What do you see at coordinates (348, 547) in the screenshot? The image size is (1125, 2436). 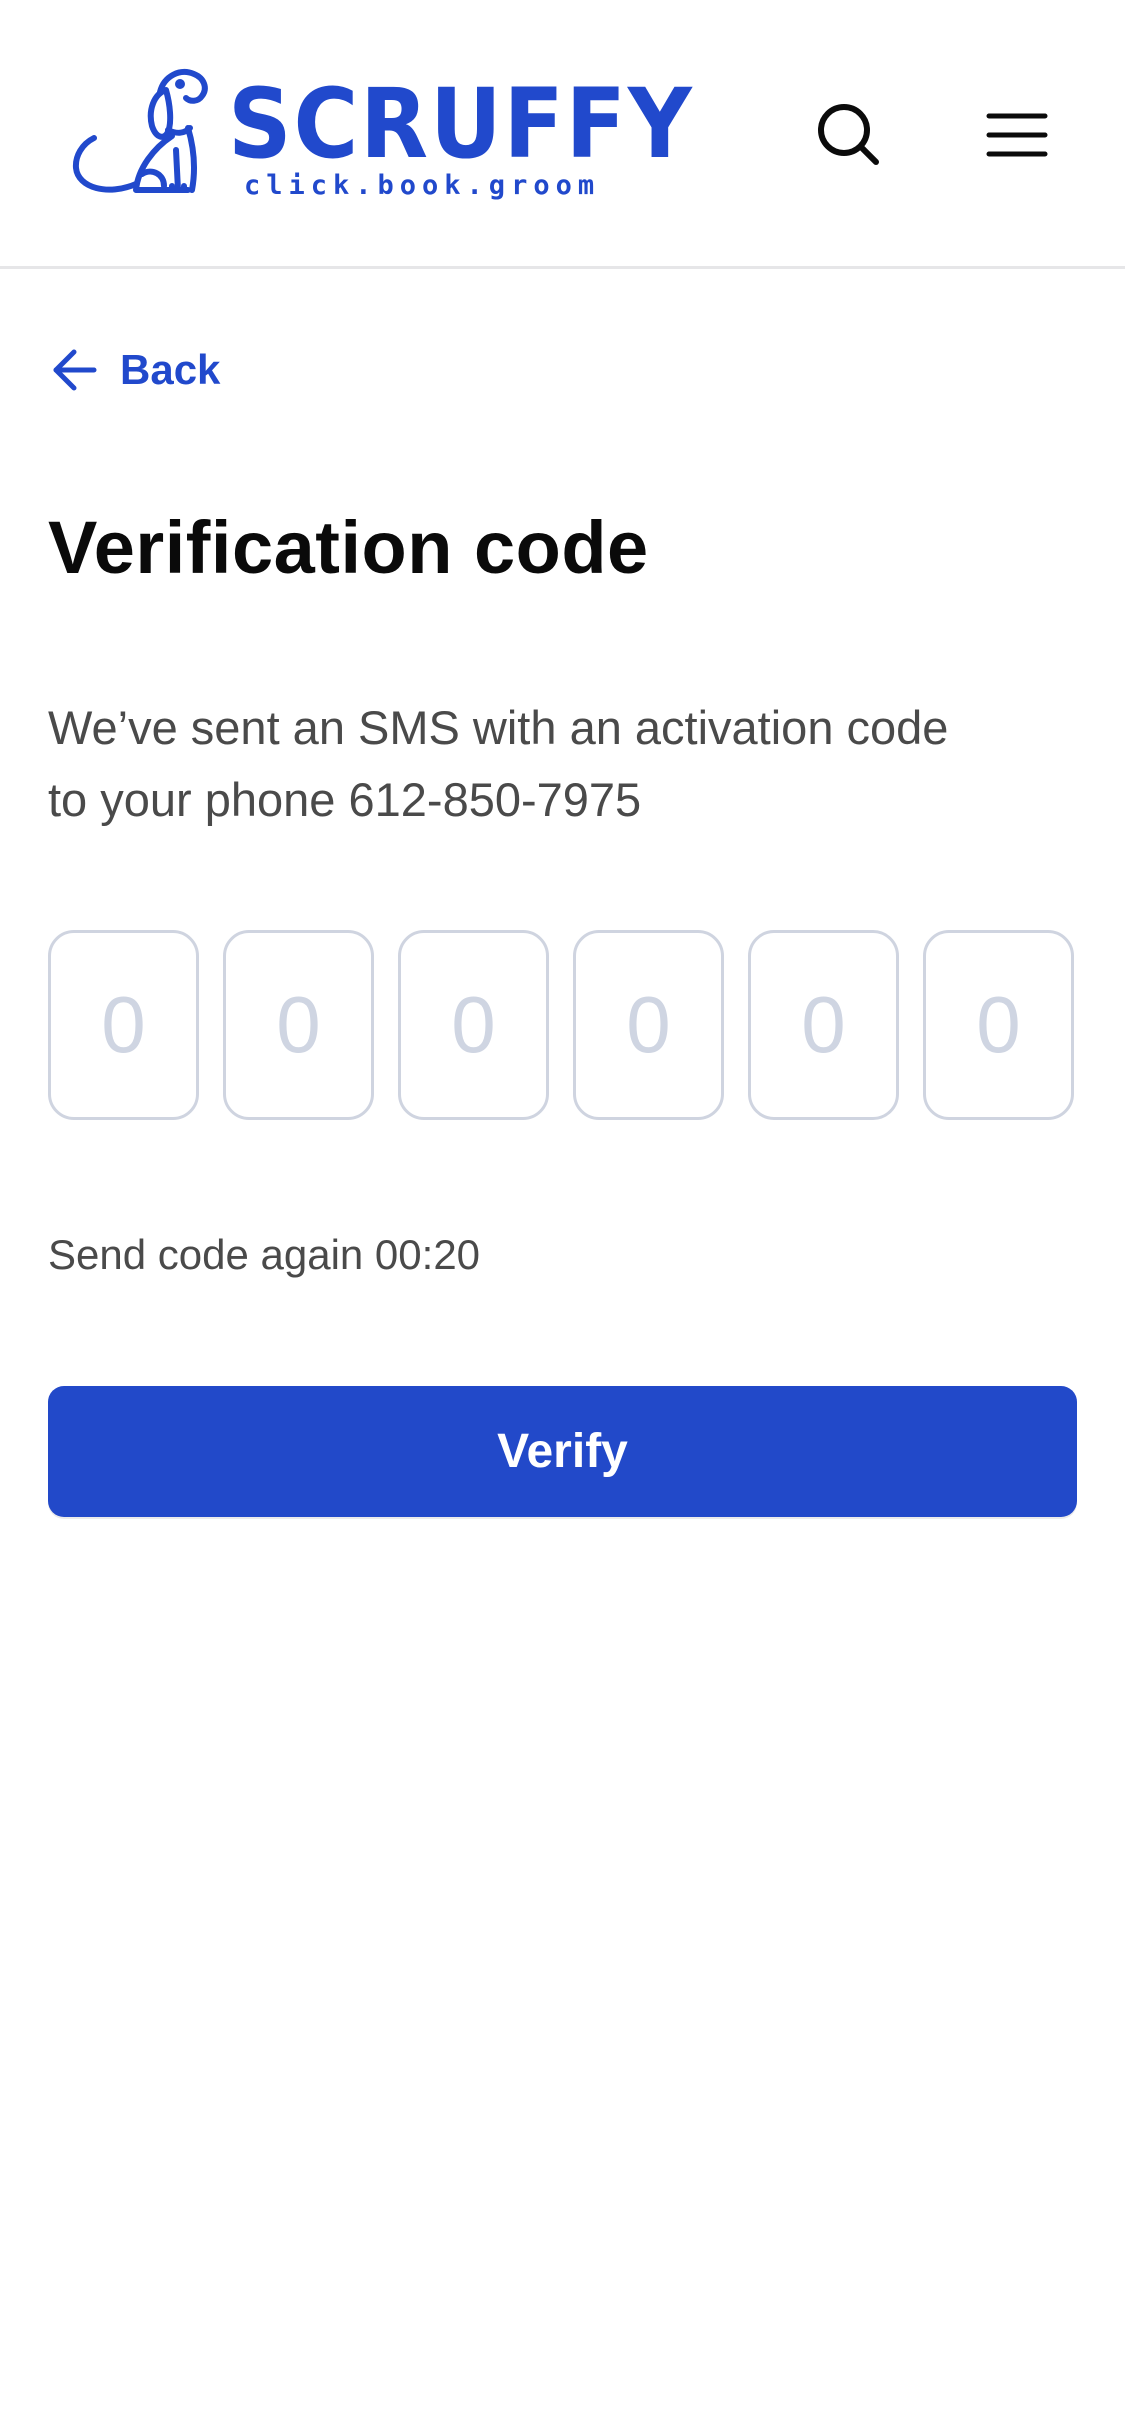 I see `page-title: Verification code` at bounding box center [348, 547].